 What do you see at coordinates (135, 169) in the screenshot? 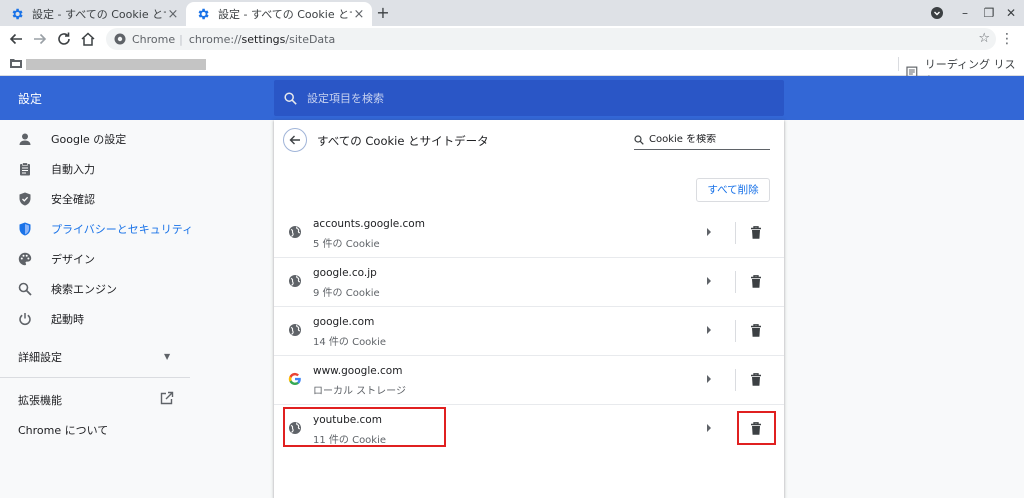
I see `sidebar-item-autofill: 自動入力` at bounding box center [135, 169].